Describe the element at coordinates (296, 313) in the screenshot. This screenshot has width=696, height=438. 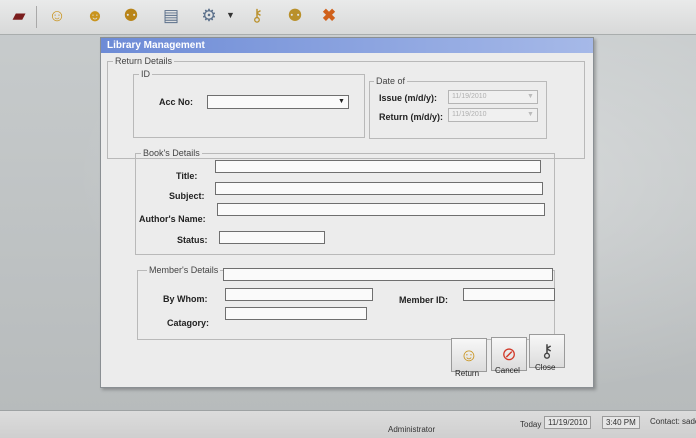
I see `category-field` at that location.